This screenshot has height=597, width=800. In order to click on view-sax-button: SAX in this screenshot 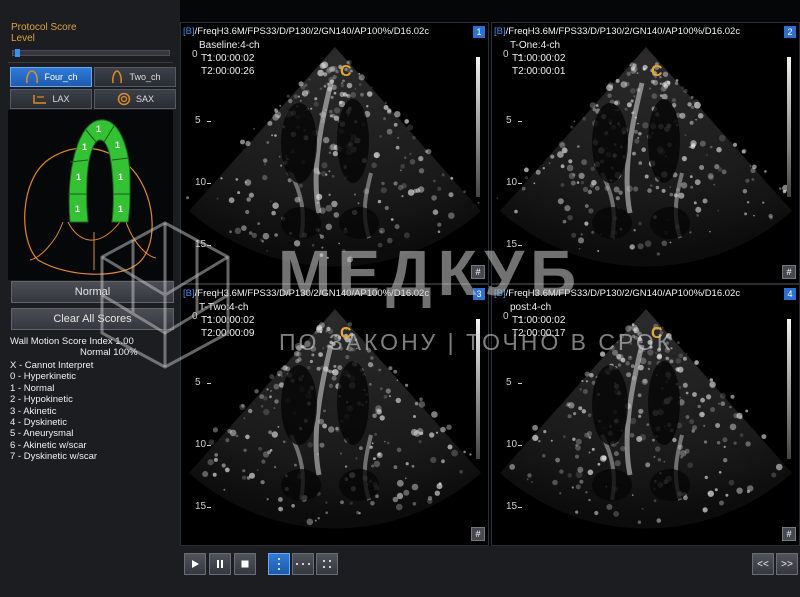, I will do `click(135, 99)`.